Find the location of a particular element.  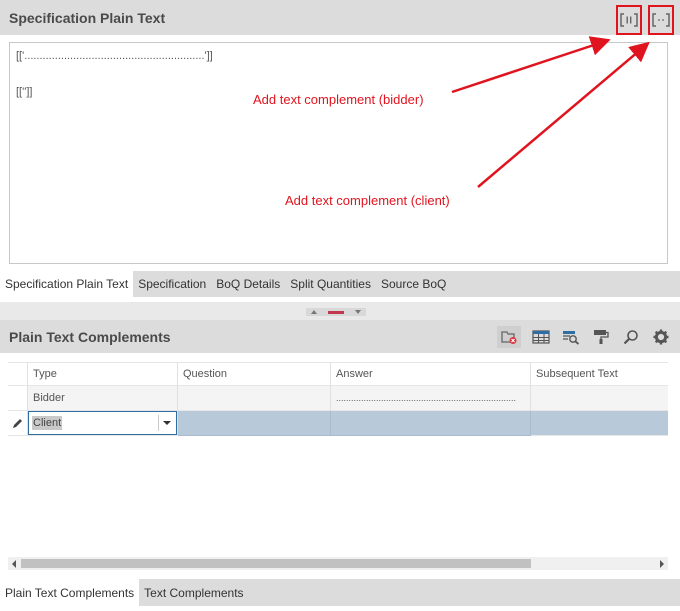

tab-boq-details: BoQ Details is located at coordinates (248, 284).